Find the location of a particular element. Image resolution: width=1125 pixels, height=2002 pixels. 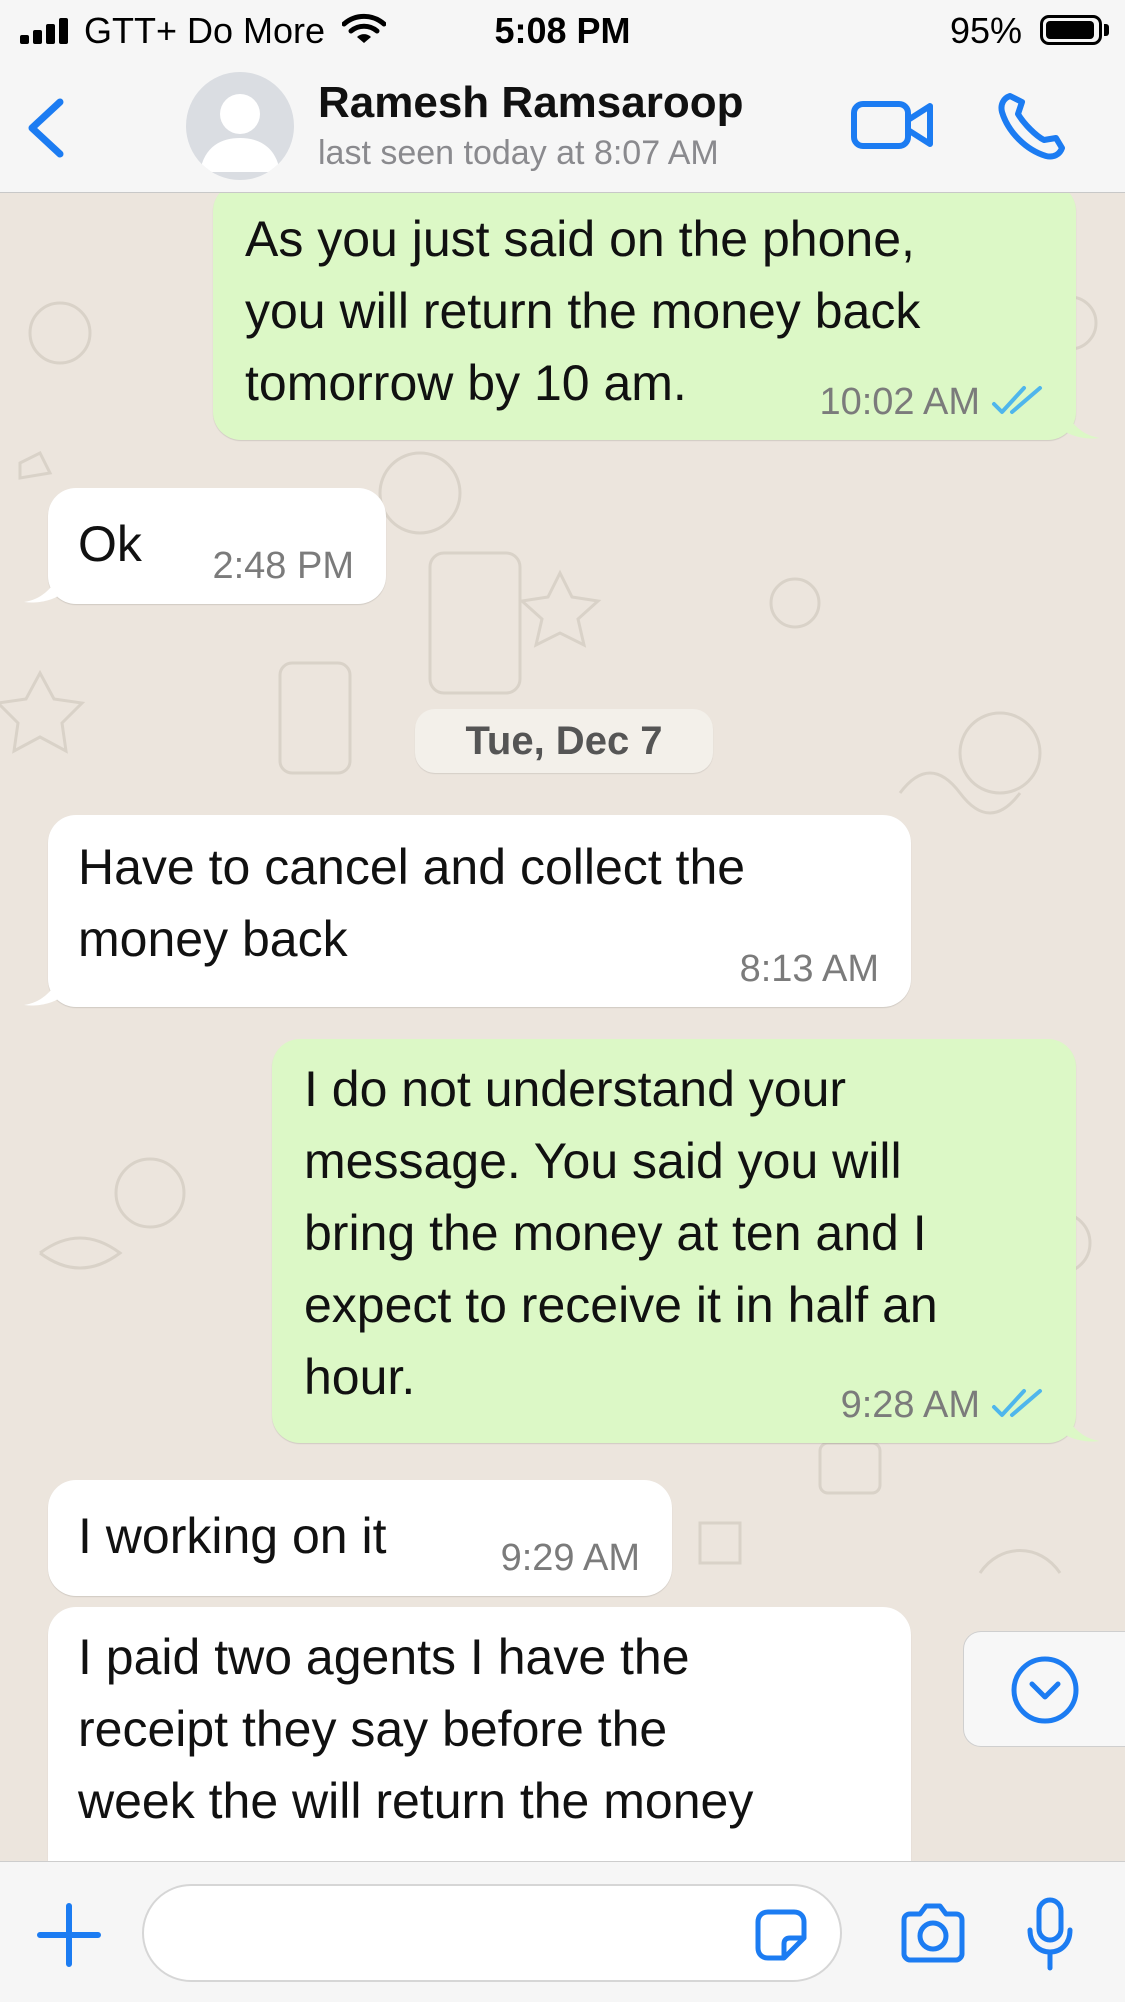

battery-percentage: 95% is located at coordinates (986, 30).